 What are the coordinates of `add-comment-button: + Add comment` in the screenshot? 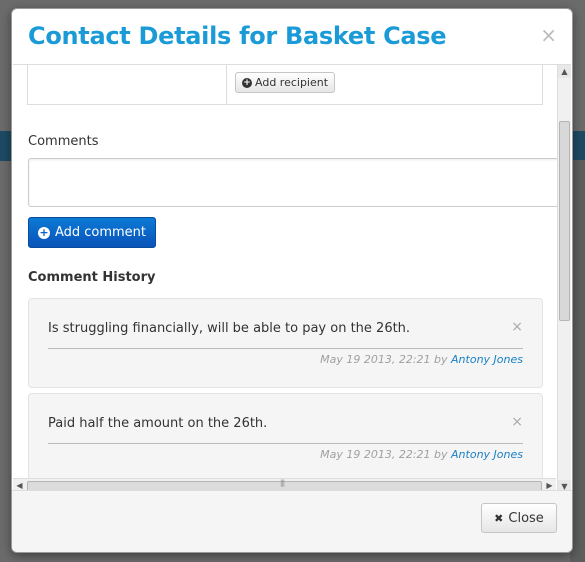 It's located at (92, 232).